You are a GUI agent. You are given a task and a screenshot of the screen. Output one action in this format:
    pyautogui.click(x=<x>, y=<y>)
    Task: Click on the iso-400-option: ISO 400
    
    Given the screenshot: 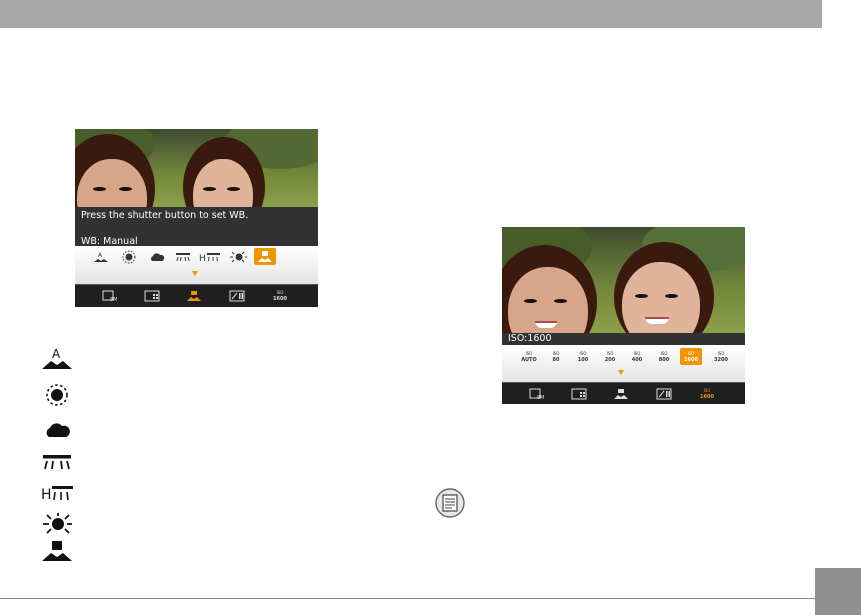 What is the action you would take?
    pyautogui.click(x=637, y=357)
    